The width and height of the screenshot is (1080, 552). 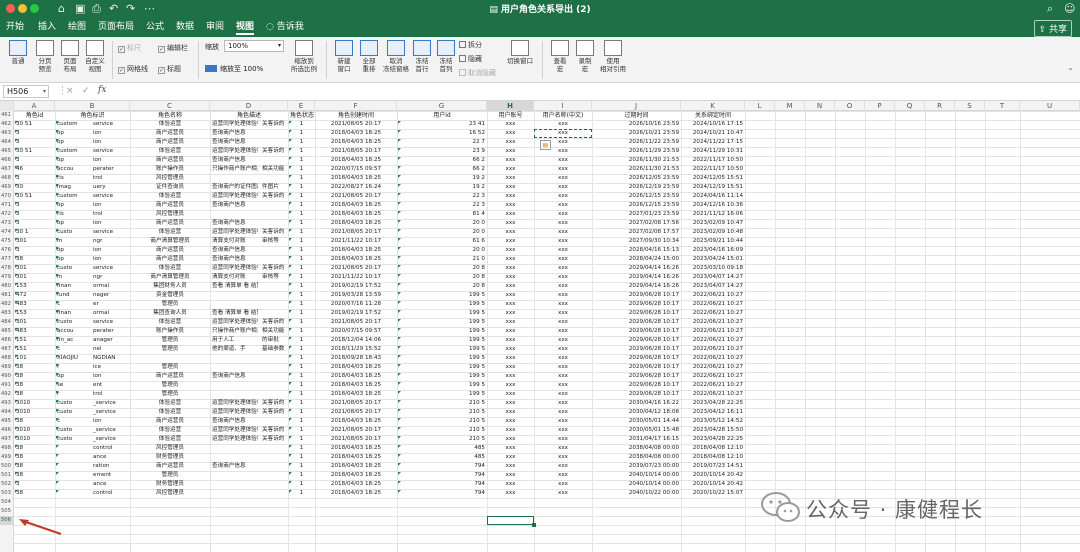 What do you see at coordinates (713, 196) in the screenshot?
I see `table-cell: 2024/04/16 11:14` at bounding box center [713, 196].